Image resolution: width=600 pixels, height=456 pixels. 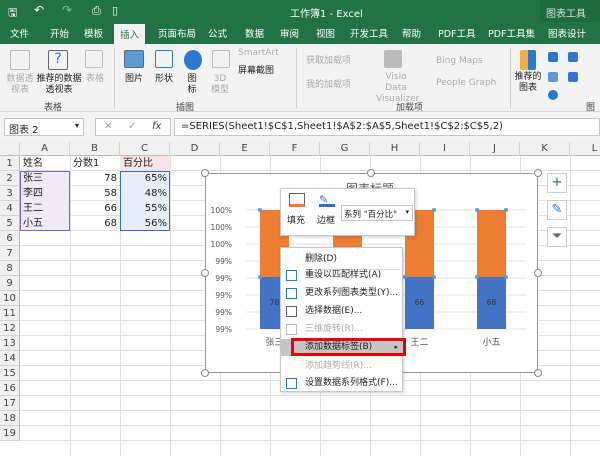 I want to click on tab-page-layout: 页面布局, so click(x=177, y=33).